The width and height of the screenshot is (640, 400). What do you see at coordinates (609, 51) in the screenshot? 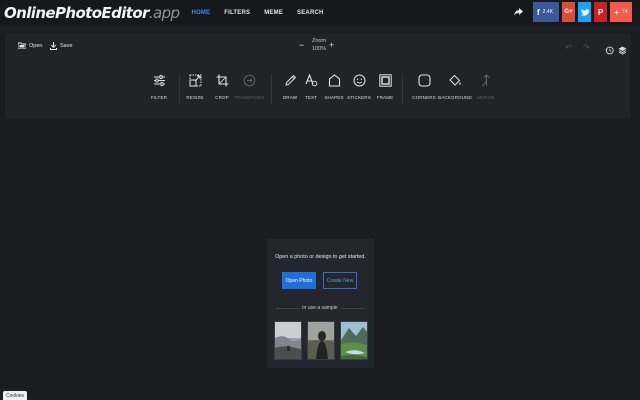
I see `history-icon` at bounding box center [609, 51].